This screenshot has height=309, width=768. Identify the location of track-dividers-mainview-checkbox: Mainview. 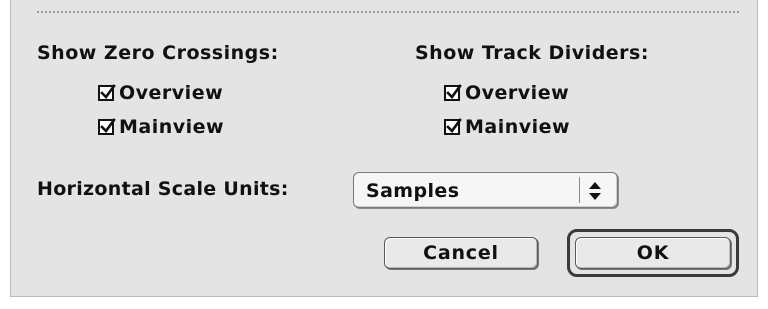
(507, 127).